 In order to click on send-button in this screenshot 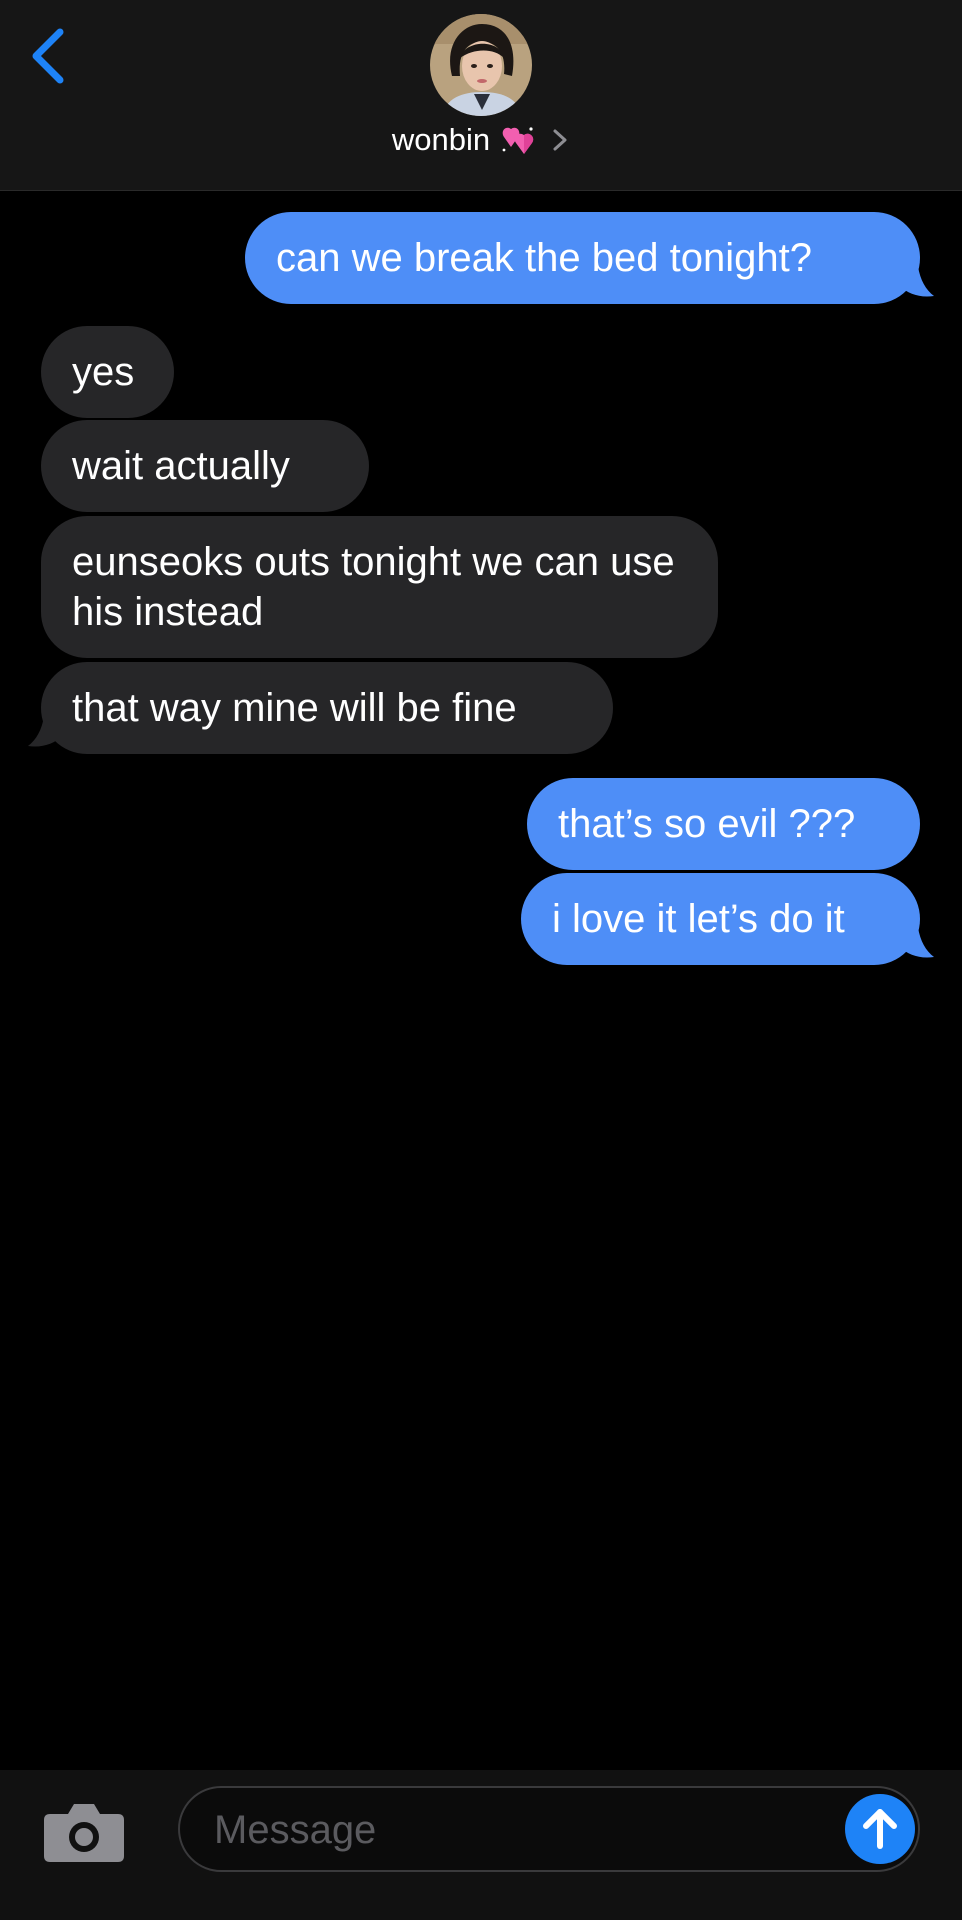, I will do `click(880, 1829)`.